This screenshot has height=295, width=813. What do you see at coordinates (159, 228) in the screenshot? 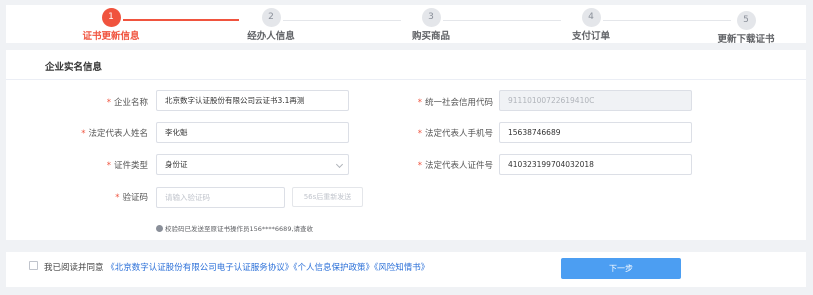
I see `check-circle-icon` at bounding box center [159, 228].